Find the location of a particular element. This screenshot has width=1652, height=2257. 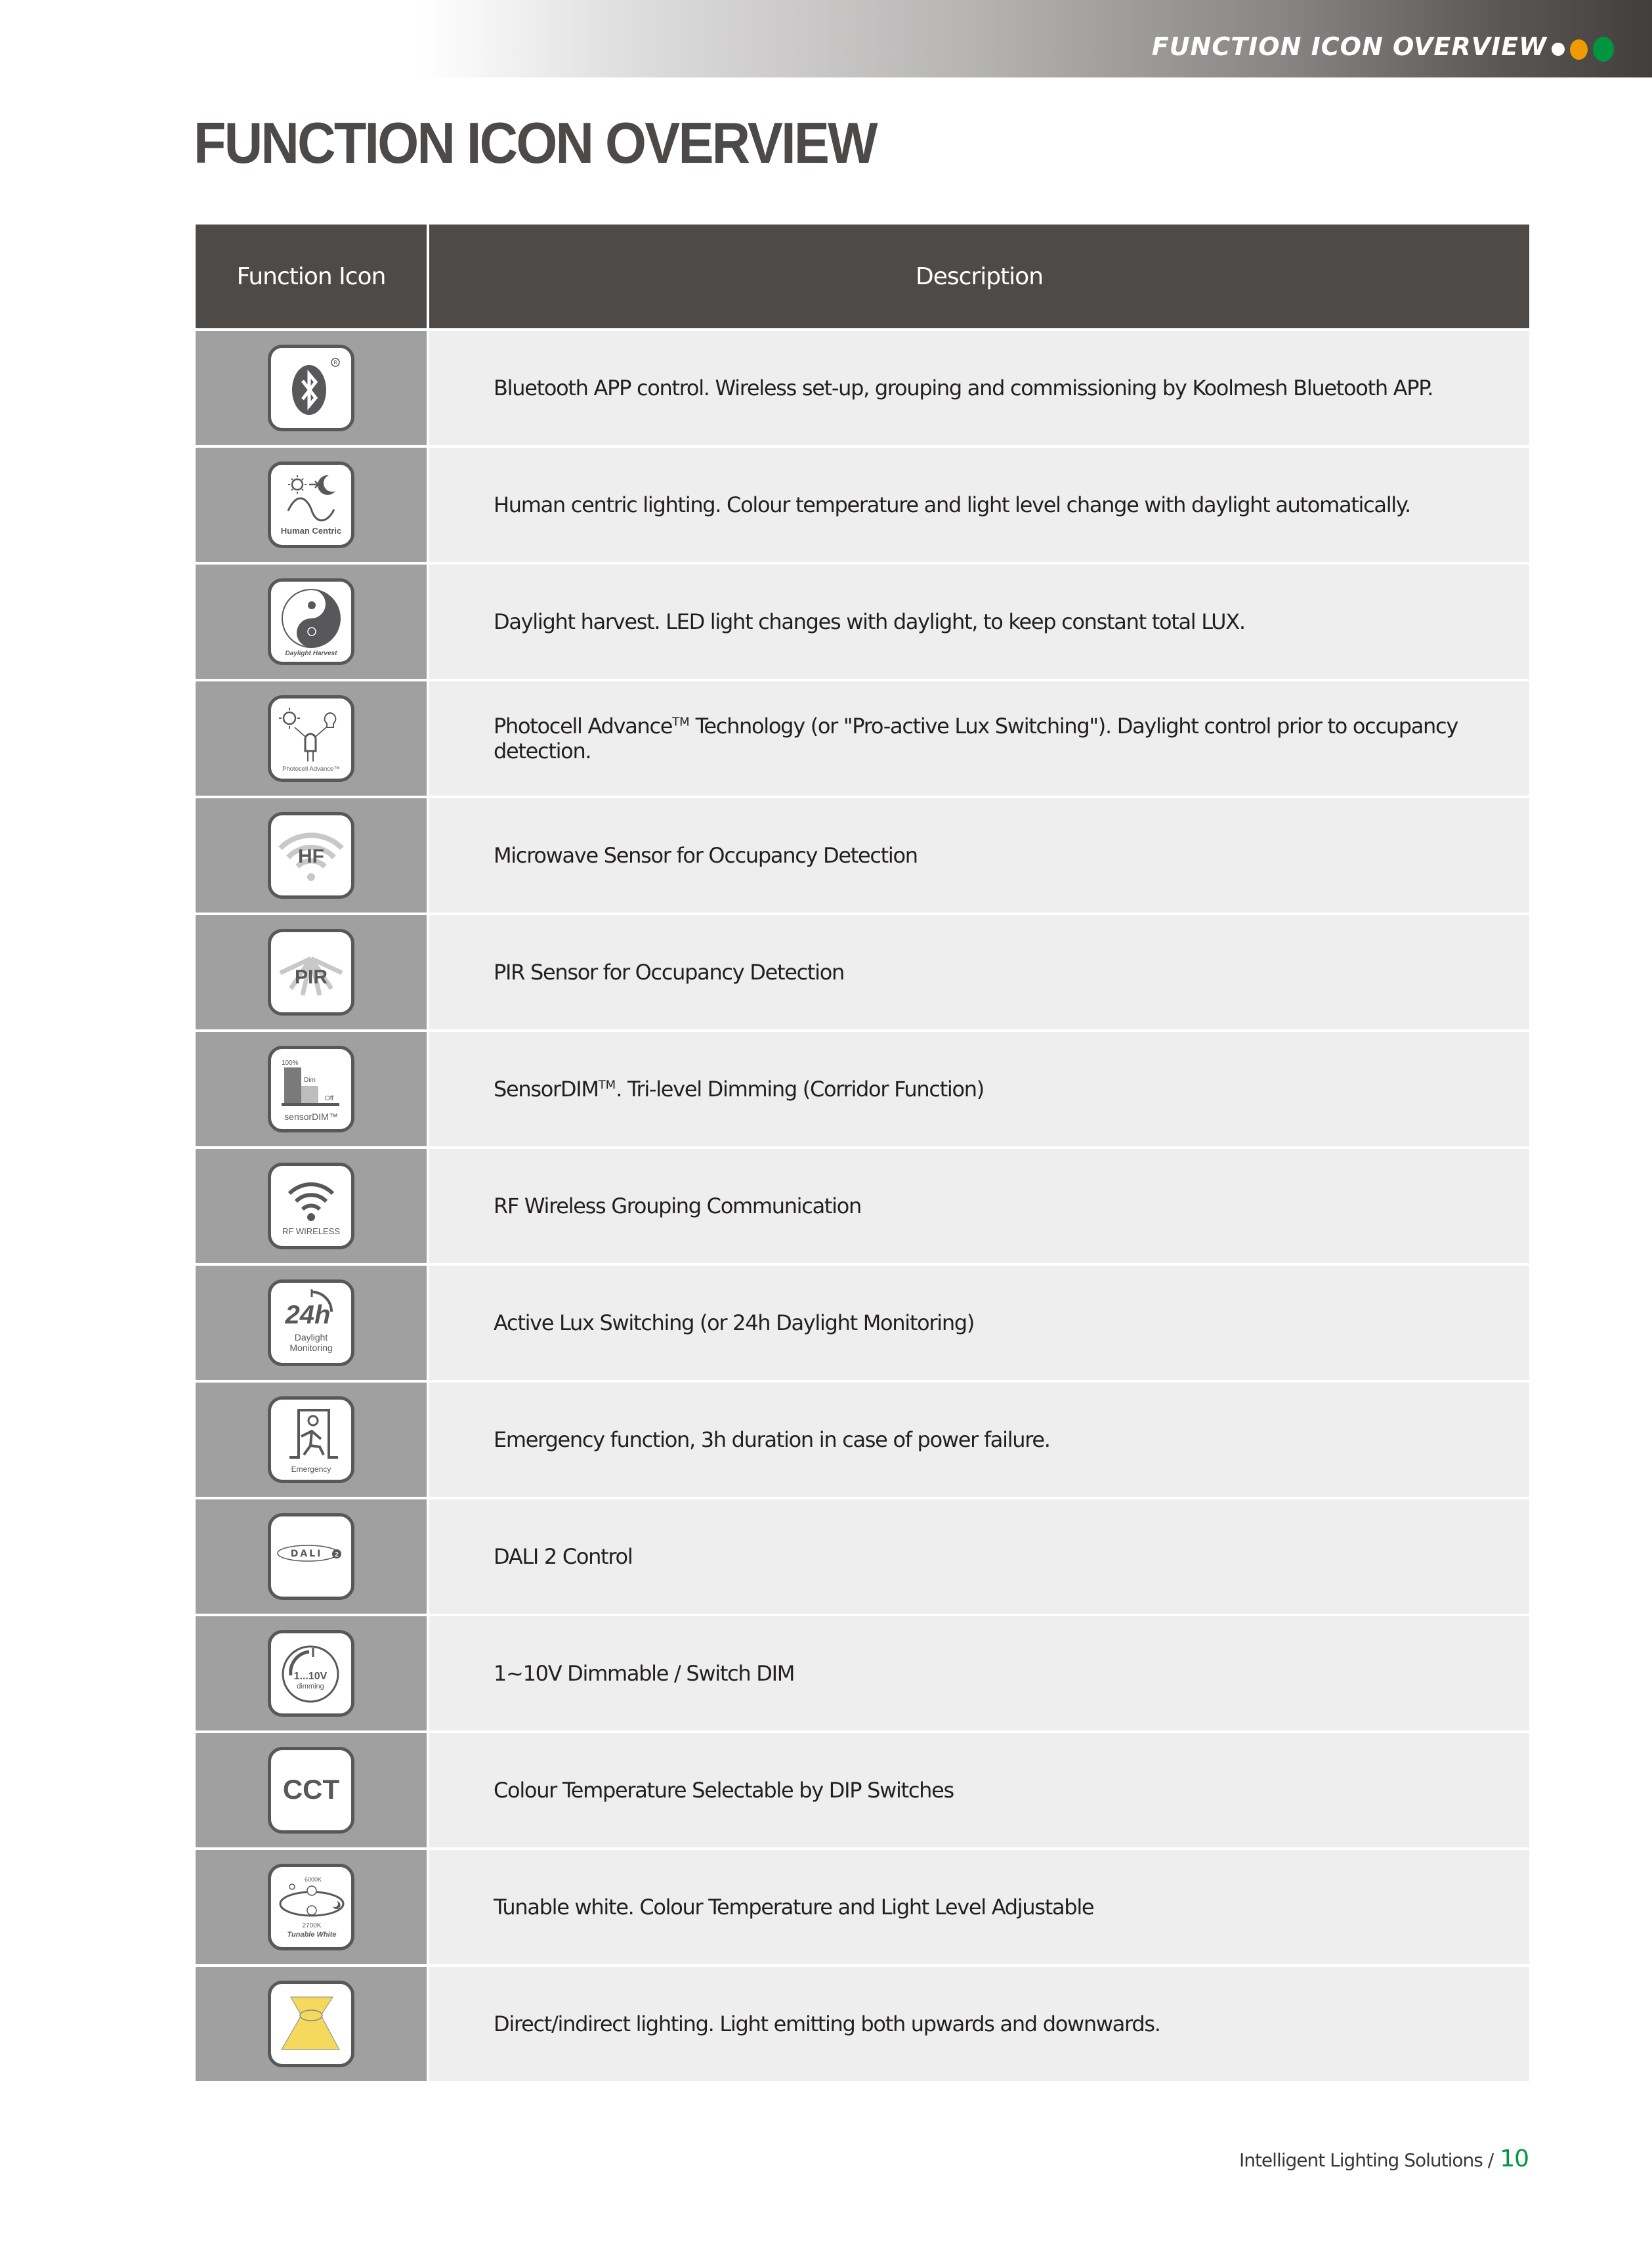

tunable-white-icon: 6000K 2700K Tunable White is located at coordinates (311, 1907).